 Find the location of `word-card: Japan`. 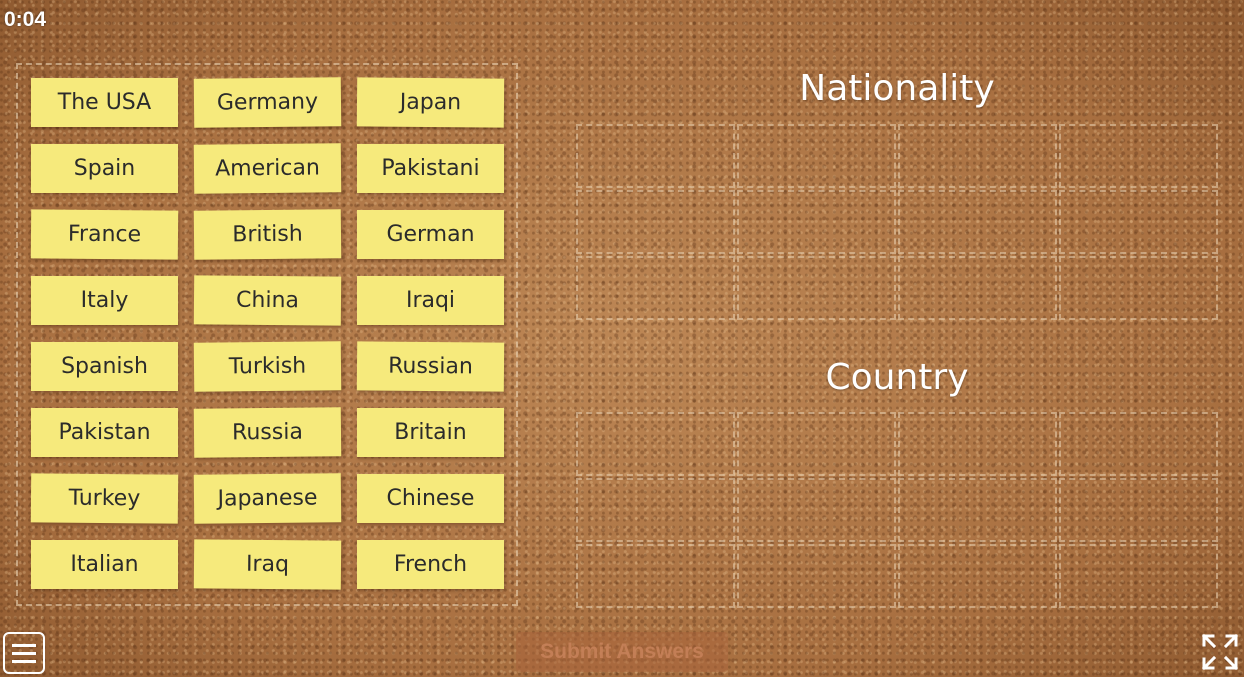

word-card: Japan is located at coordinates (430, 102).